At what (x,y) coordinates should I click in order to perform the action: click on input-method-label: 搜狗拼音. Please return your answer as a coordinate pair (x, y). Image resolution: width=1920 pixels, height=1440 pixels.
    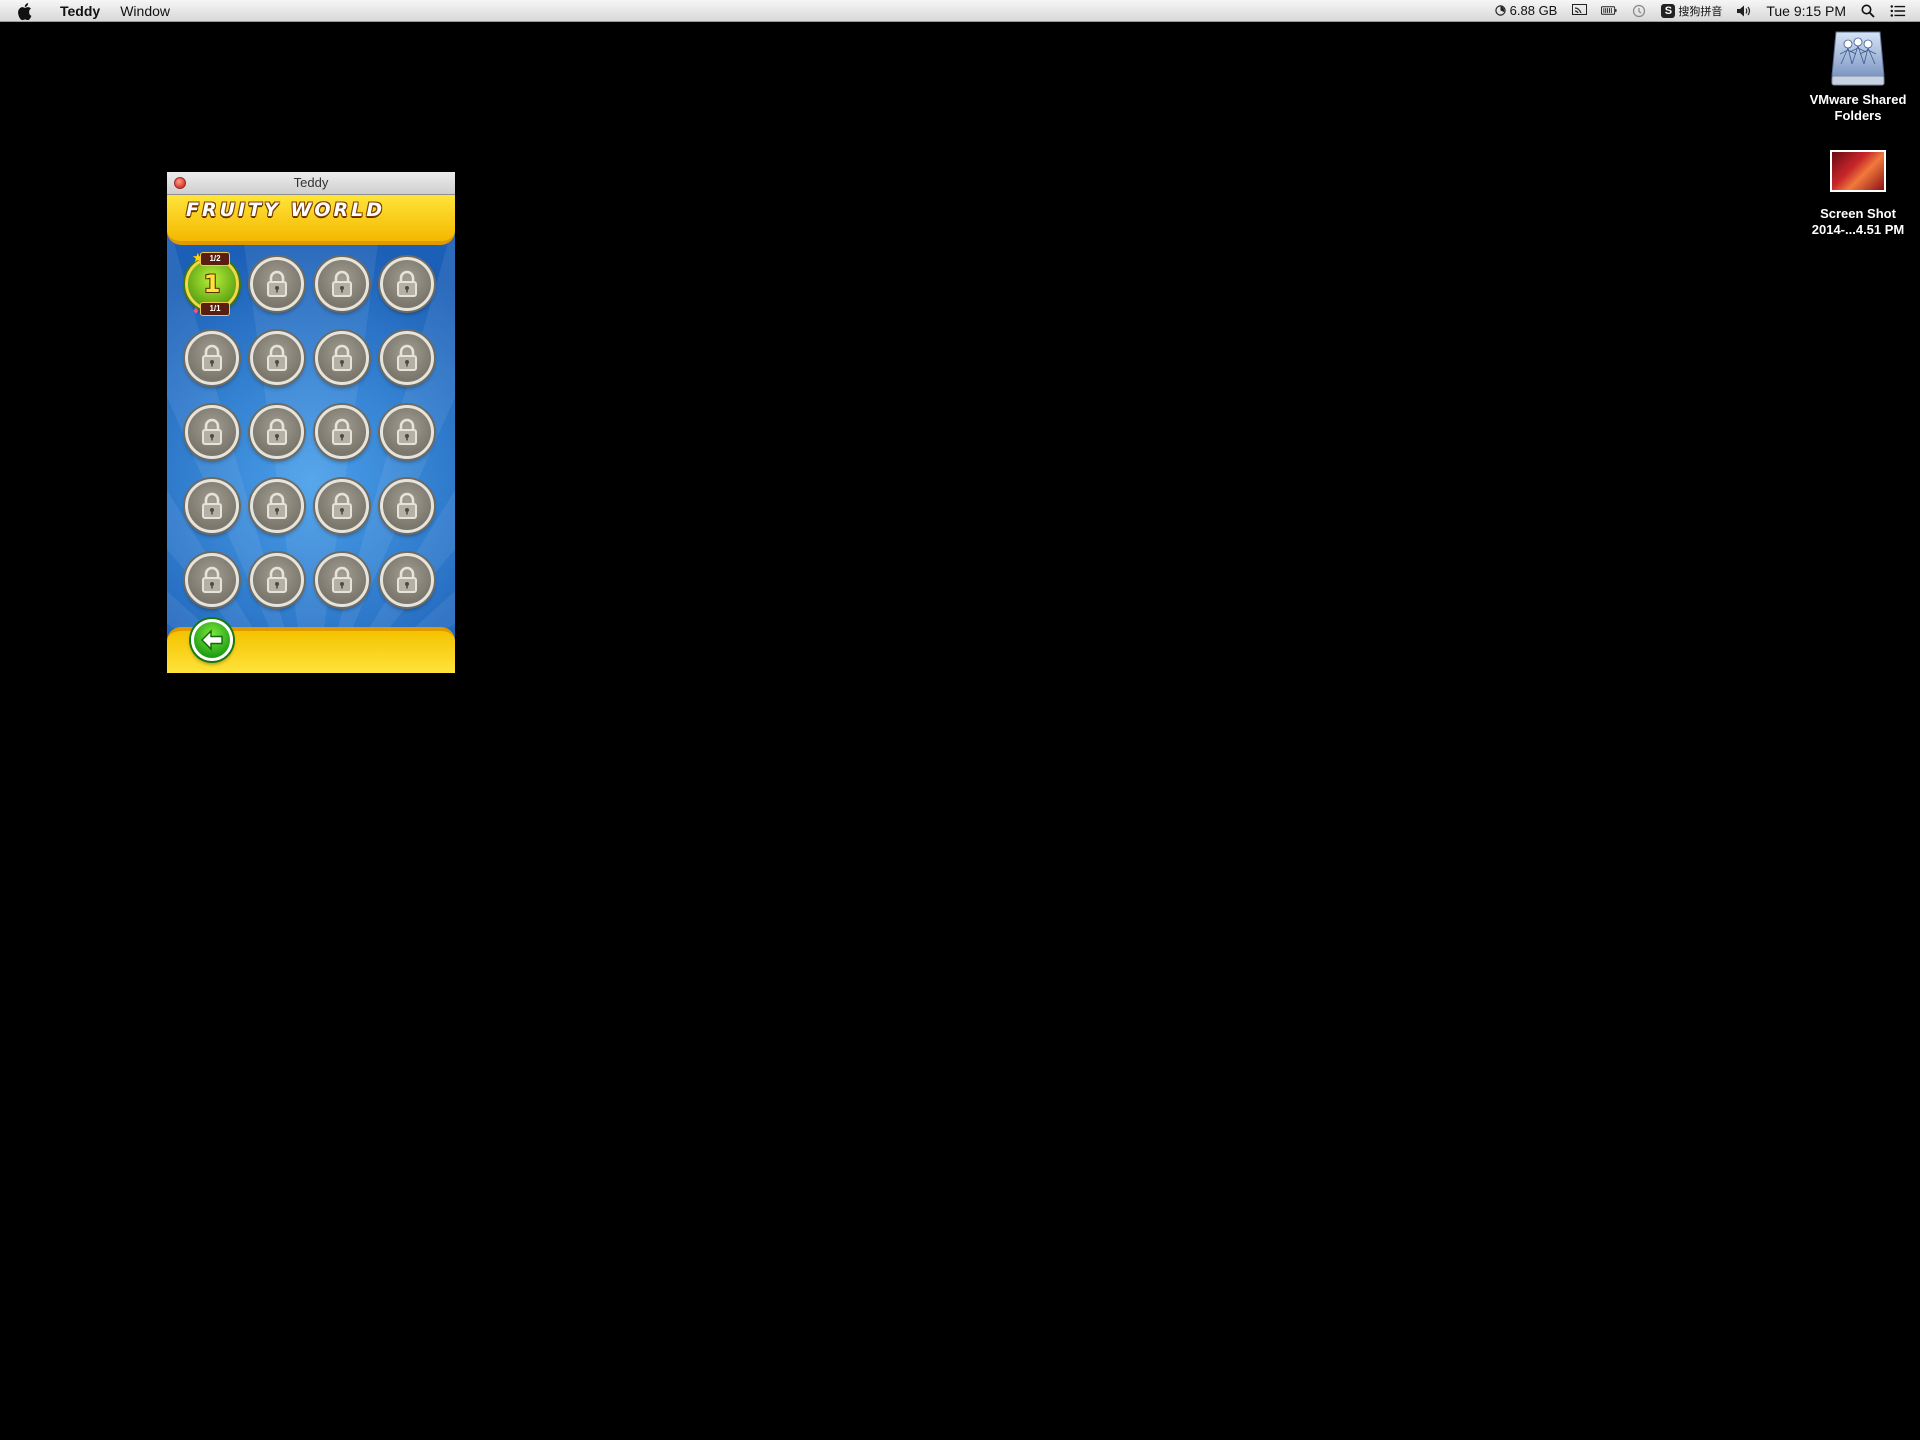
    Looking at the image, I should click on (1700, 11).